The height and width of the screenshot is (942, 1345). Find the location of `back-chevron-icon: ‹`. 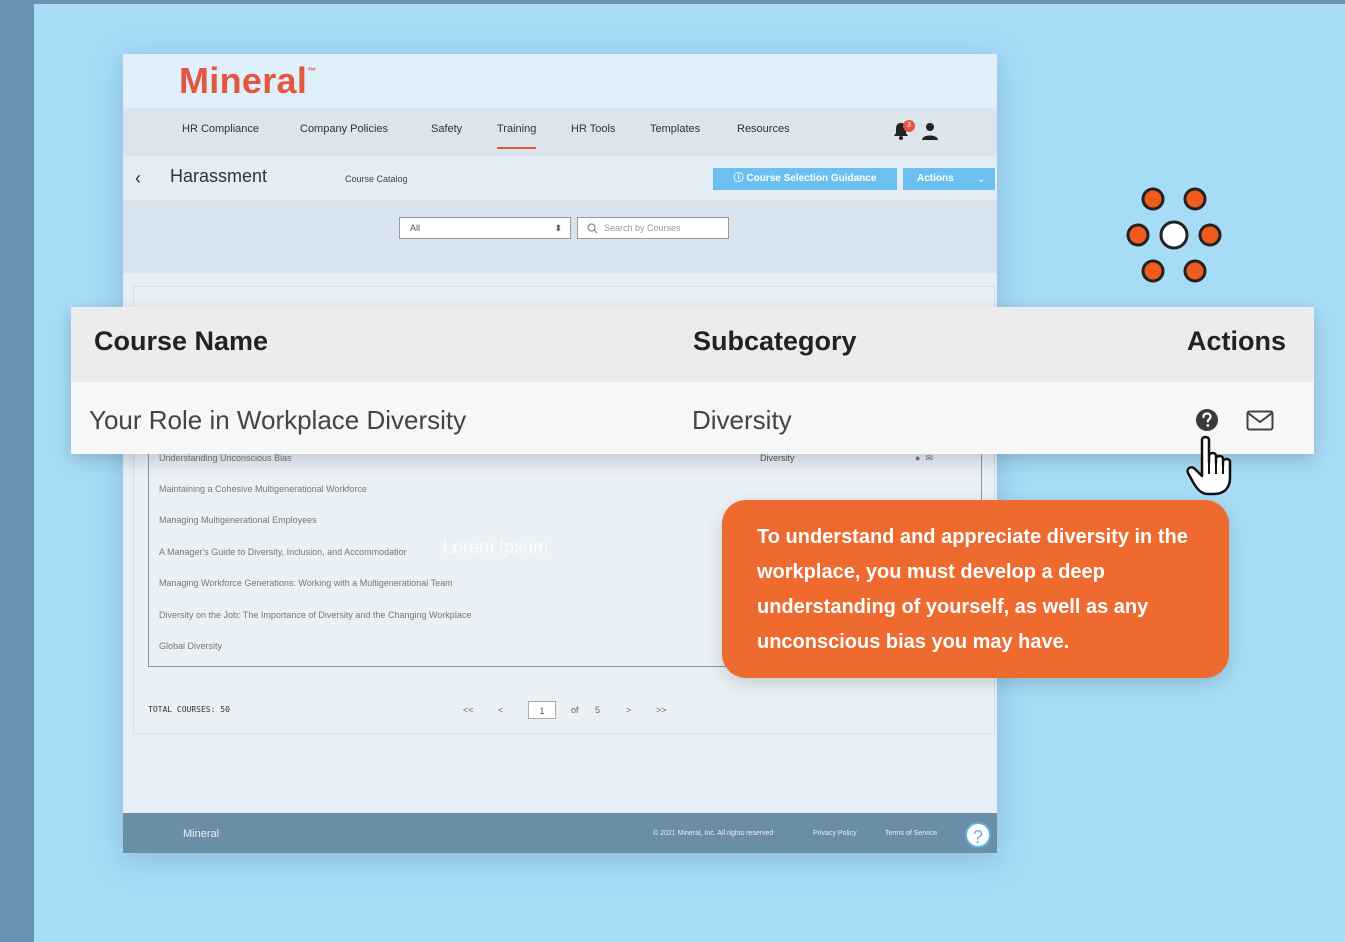

back-chevron-icon: ‹ is located at coordinates (138, 178).